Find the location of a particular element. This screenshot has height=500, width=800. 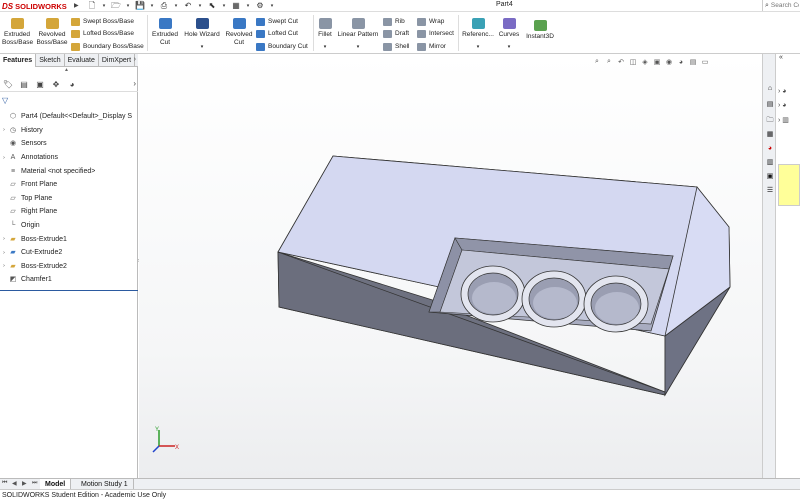

decal-folder-icon: › ▥ is located at coordinates (783, 120).